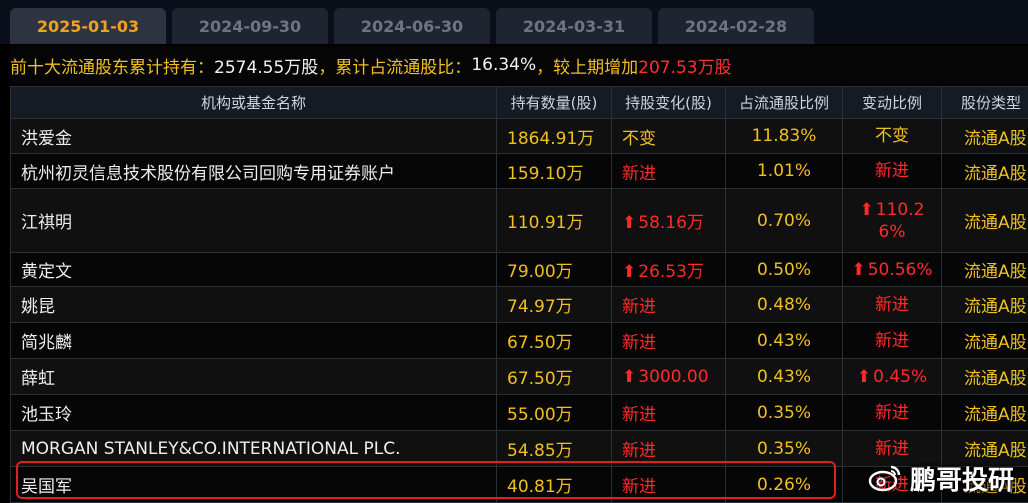  What do you see at coordinates (784, 221) in the screenshot?
I see `float-share-pct: 0.70%` at bounding box center [784, 221].